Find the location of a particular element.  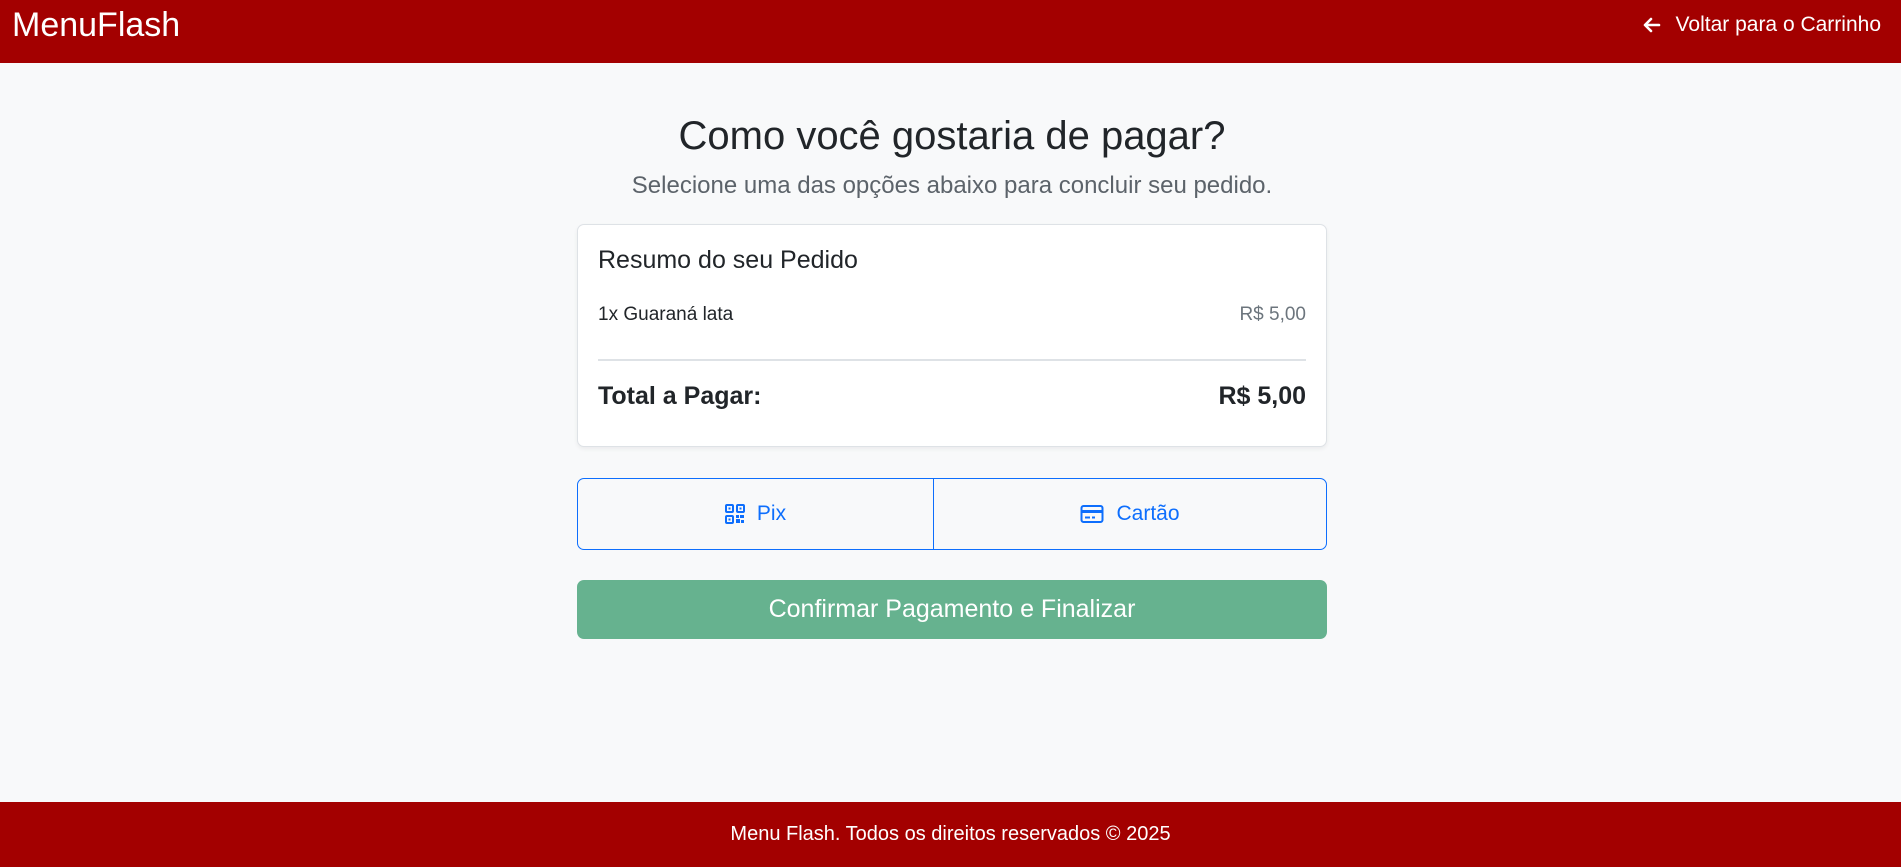

arrow-left-icon is located at coordinates (1651, 25).